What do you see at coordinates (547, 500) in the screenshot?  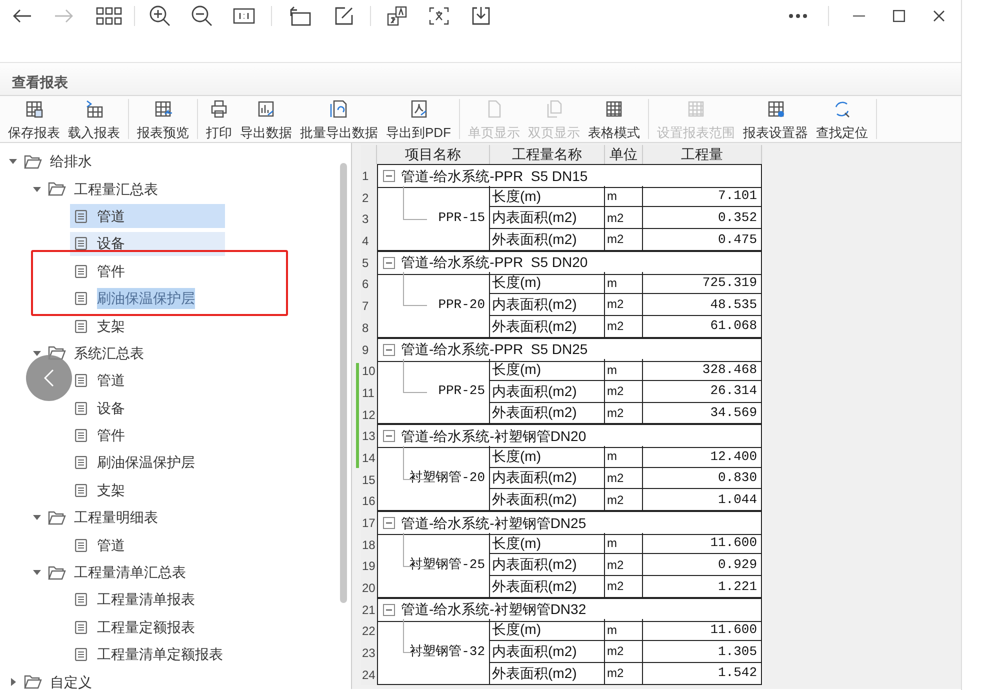 I see `quantity-name: 外表面积(m2)` at bounding box center [547, 500].